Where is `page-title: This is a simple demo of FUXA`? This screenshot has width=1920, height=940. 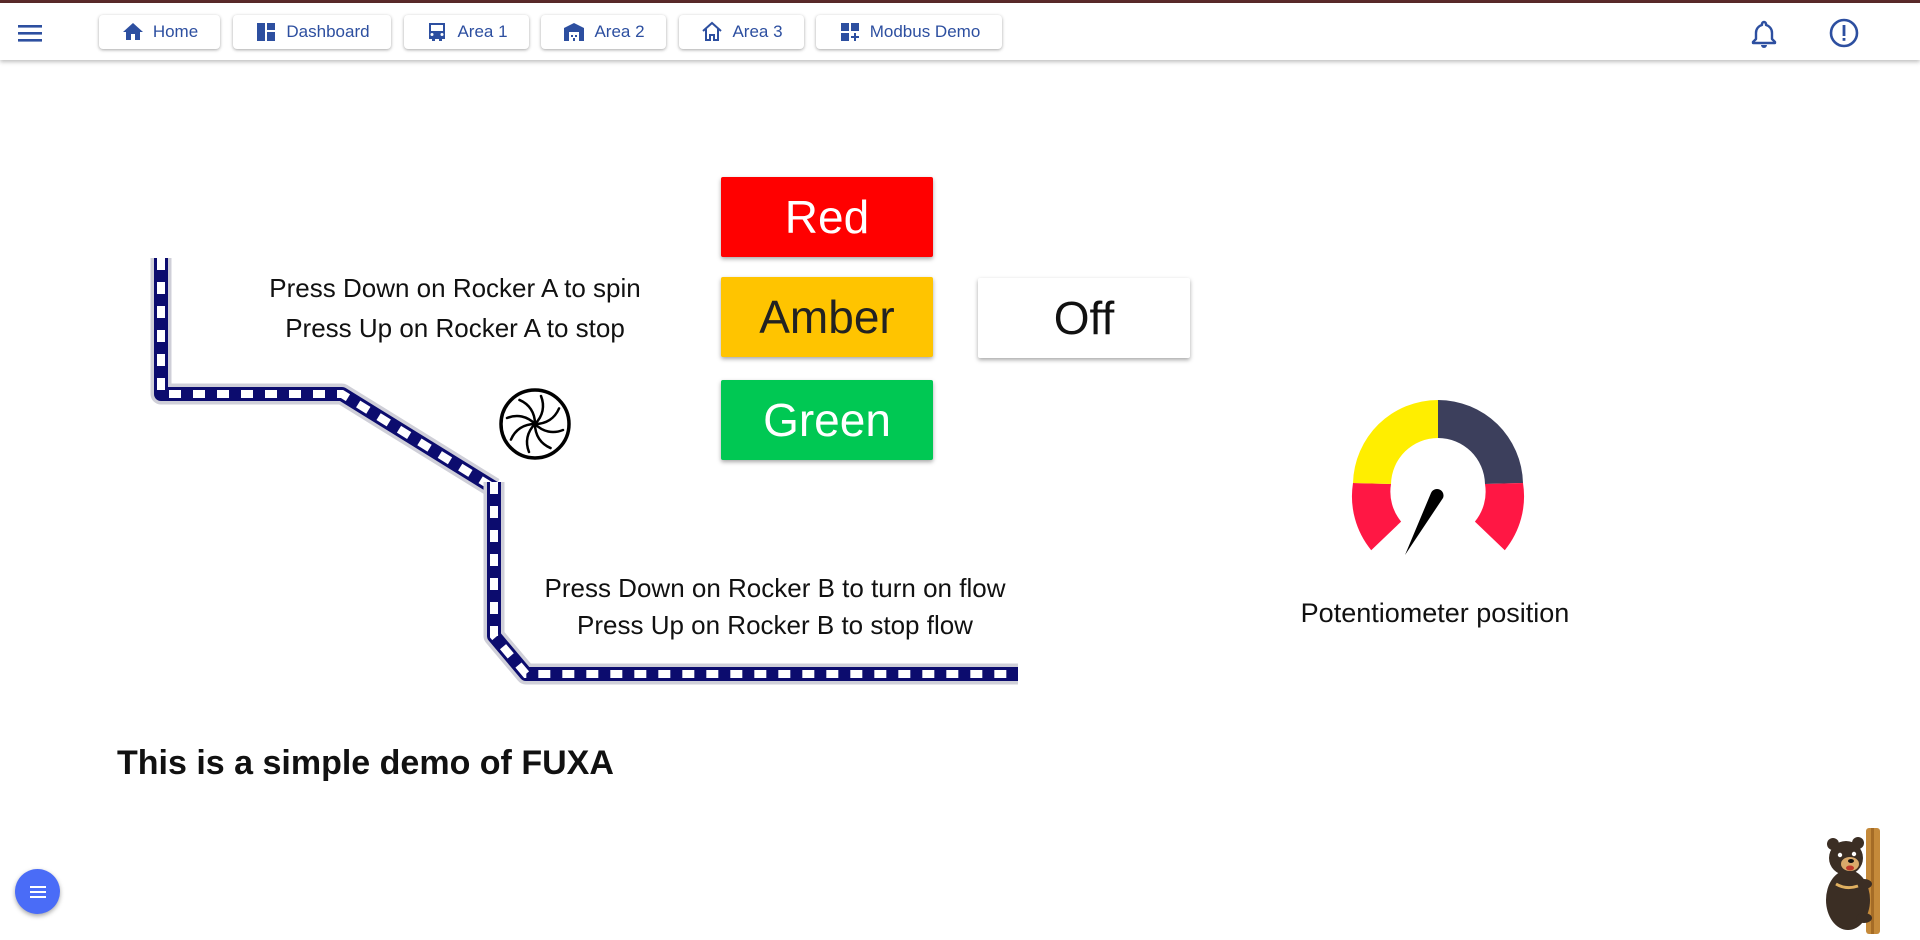
page-title: This is a simple demo of FUXA is located at coordinates (365, 763).